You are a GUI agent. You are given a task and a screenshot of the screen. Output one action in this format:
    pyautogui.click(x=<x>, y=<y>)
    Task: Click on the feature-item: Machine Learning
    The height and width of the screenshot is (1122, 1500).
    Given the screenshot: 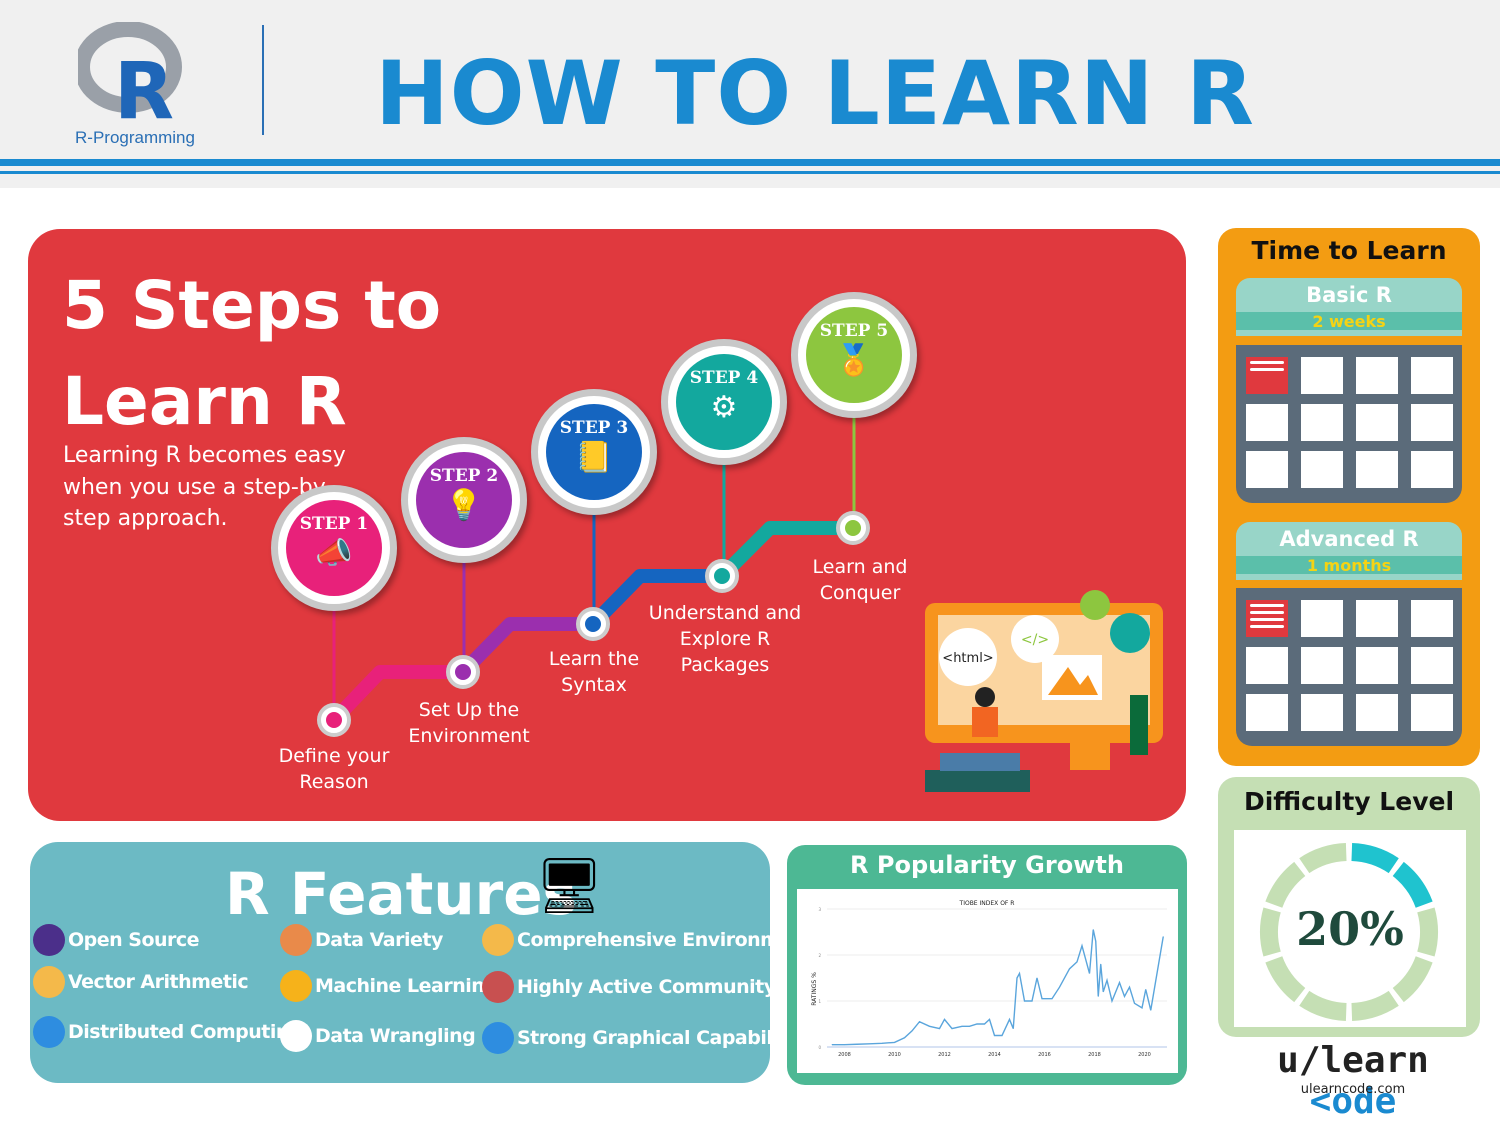 What is the action you would take?
    pyautogui.click(x=389, y=986)
    